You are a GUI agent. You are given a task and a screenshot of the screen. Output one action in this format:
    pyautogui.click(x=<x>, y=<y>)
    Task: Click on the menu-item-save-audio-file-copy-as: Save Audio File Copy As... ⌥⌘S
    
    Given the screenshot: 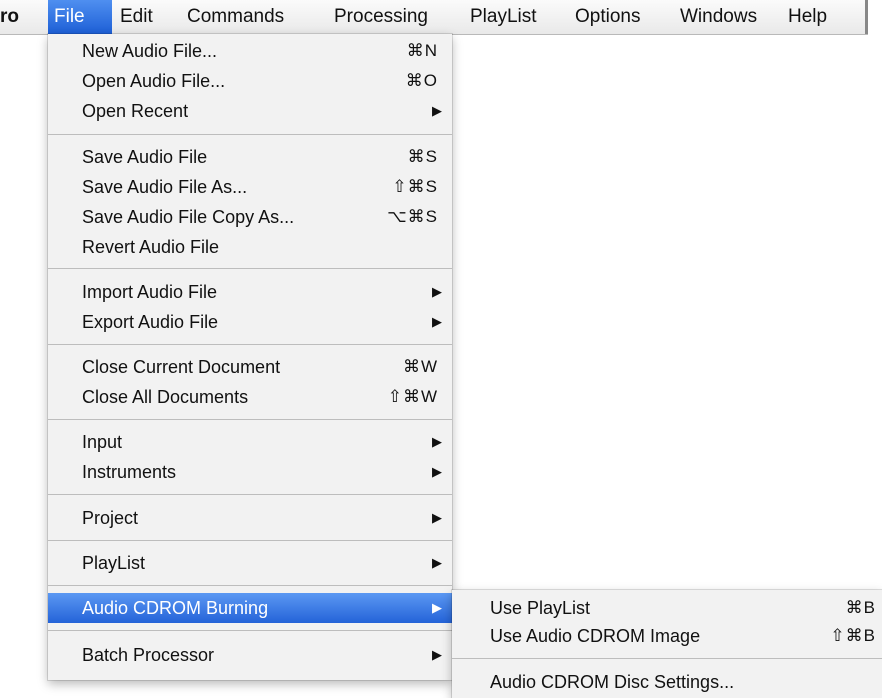 What is the action you would take?
    pyautogui.click(x=250, y=217)
    